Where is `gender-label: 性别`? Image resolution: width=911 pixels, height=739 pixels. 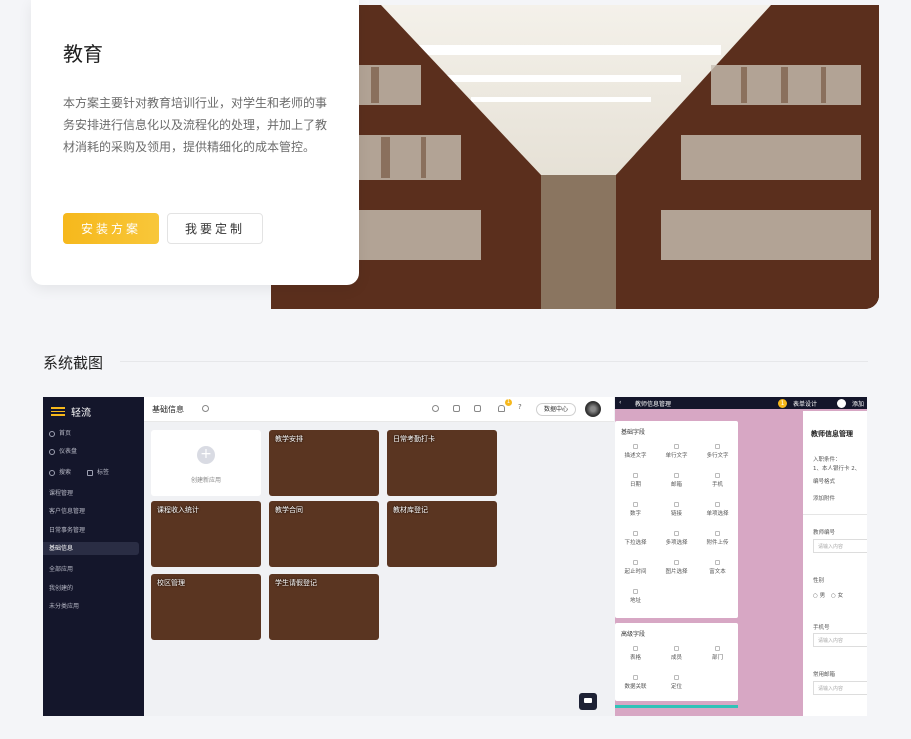
gender-label: 性别 is located at coordinates (819, 581).